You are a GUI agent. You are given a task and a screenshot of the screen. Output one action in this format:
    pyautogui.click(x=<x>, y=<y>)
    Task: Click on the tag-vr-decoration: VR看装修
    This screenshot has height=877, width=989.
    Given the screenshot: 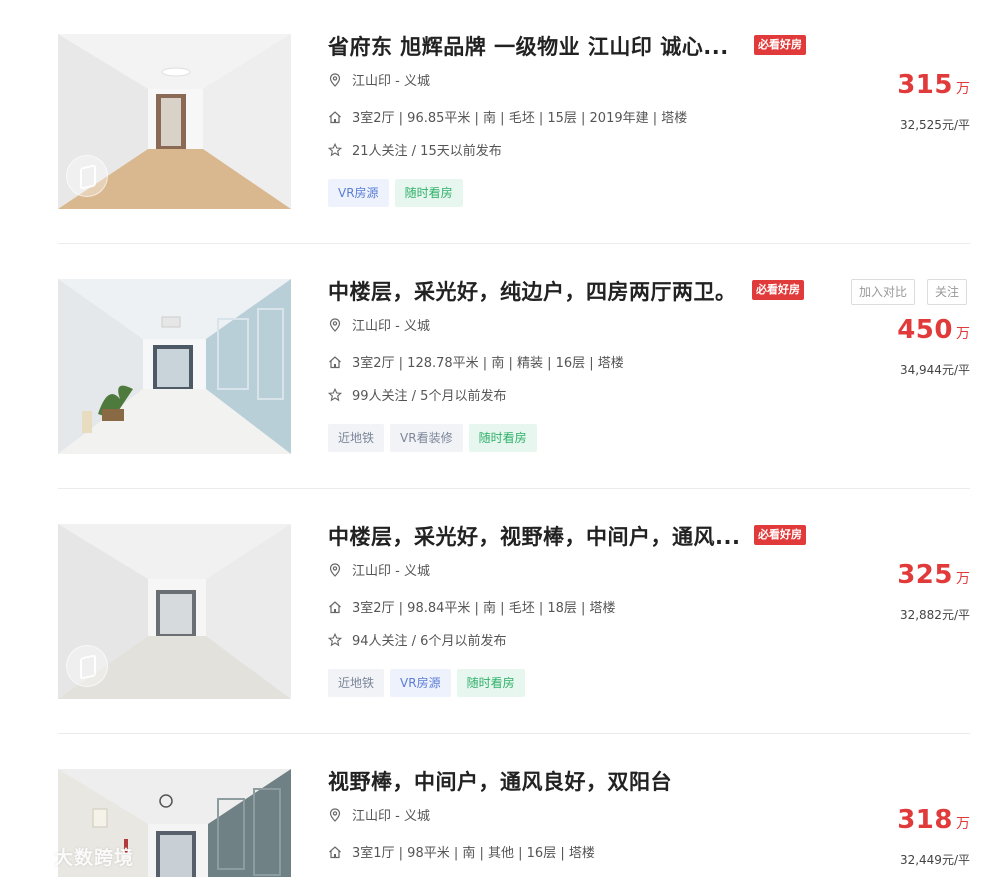 What is the action you would take?
    pyautogui.click(x=426, y=438)
    